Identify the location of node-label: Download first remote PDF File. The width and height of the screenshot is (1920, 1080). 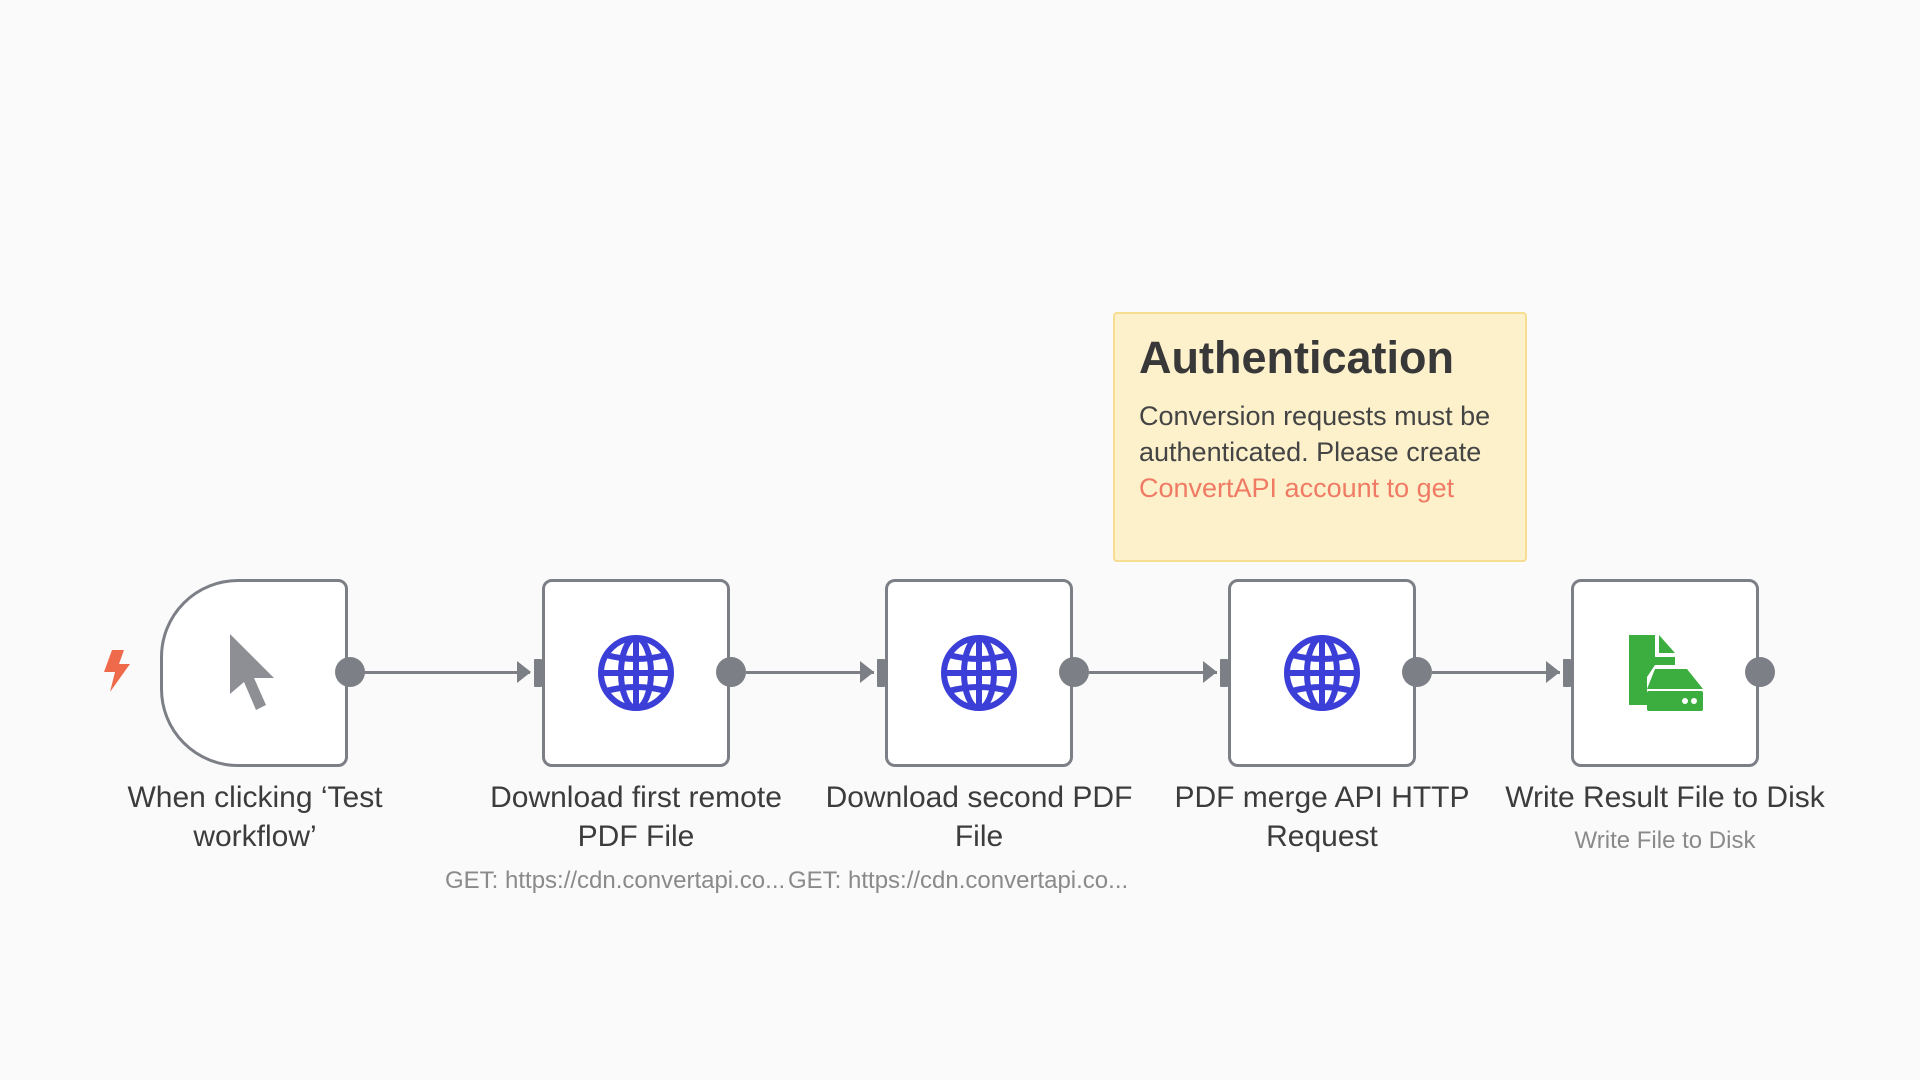
(636, 817).